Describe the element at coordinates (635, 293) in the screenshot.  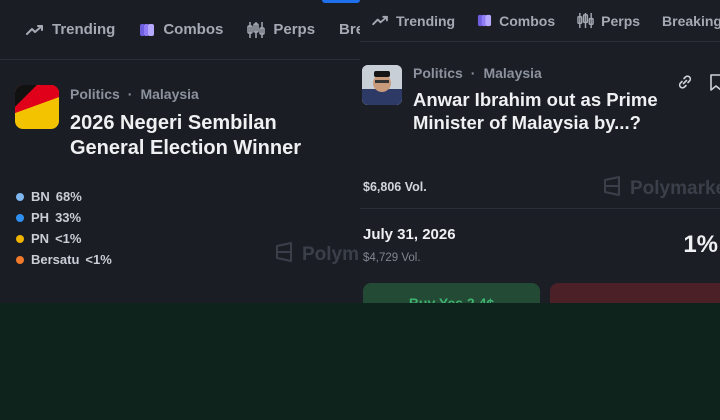
I see `buy-no-button` at that location.